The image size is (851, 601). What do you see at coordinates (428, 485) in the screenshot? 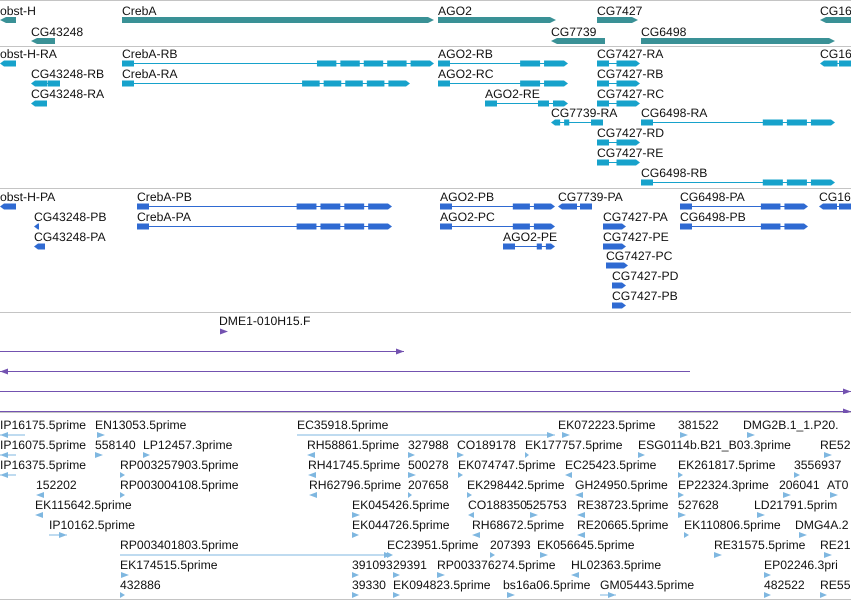
I see `feature-label: 207658` at bounding box center [428, 485].